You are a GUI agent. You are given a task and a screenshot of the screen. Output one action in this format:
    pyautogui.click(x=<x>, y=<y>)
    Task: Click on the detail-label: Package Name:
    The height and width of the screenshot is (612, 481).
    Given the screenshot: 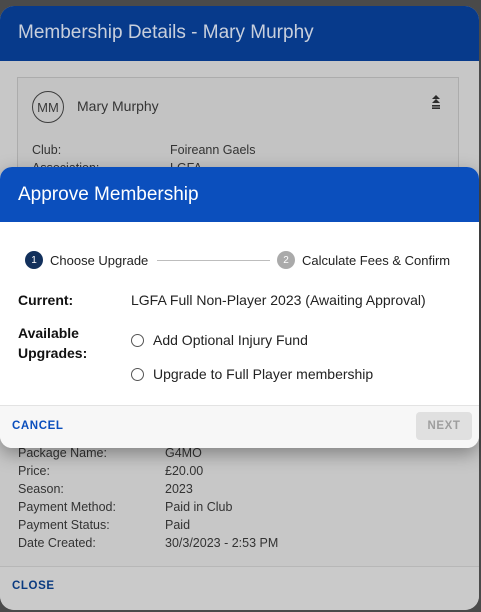 What is the action you would take?
    pyautogui.click(x=62, y=453)
    